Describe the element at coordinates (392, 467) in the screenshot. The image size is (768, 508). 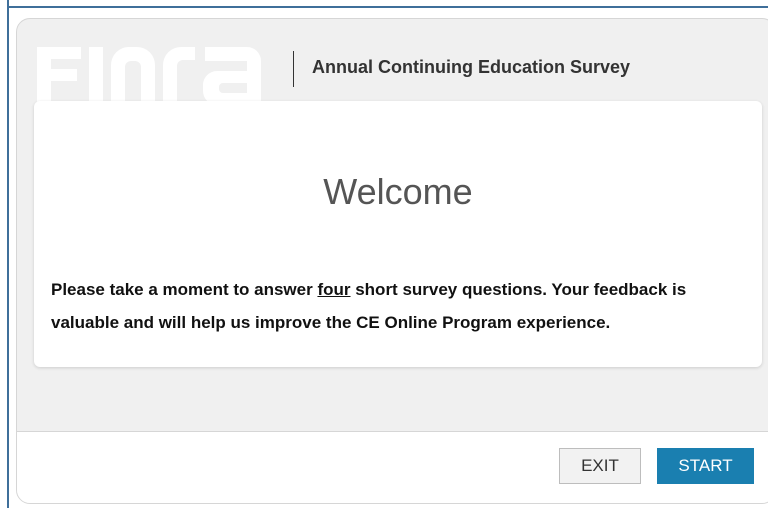
I see `dialog-footer: EXIT START` at that location.